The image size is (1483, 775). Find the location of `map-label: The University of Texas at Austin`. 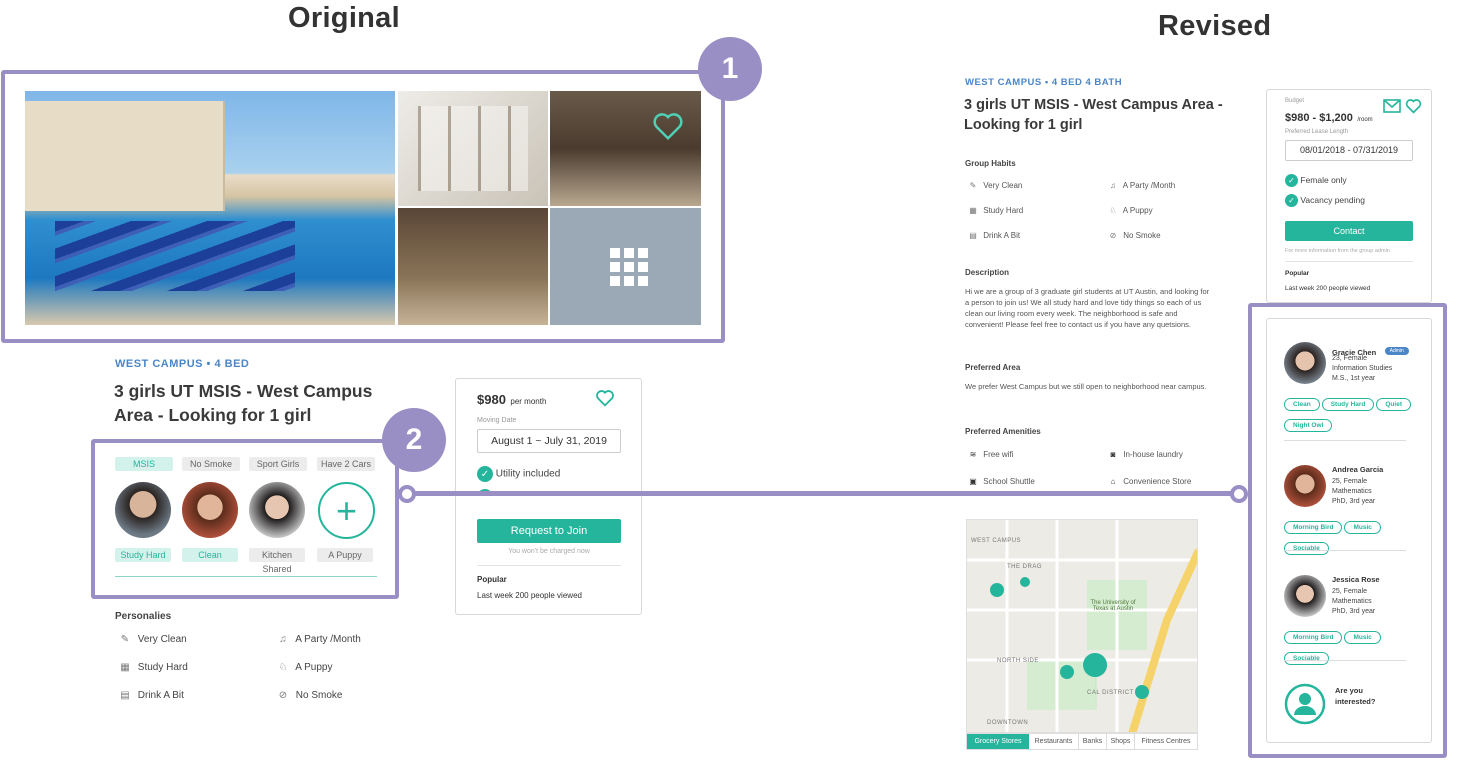

map-label: The University of Texas at Austin is located at coordinates (1113, 606).